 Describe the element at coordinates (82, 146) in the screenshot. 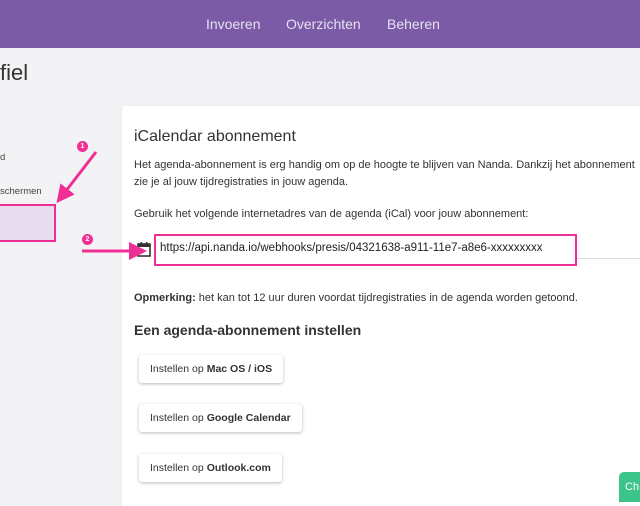

I see `annotation-badge-1: 1` at that location.